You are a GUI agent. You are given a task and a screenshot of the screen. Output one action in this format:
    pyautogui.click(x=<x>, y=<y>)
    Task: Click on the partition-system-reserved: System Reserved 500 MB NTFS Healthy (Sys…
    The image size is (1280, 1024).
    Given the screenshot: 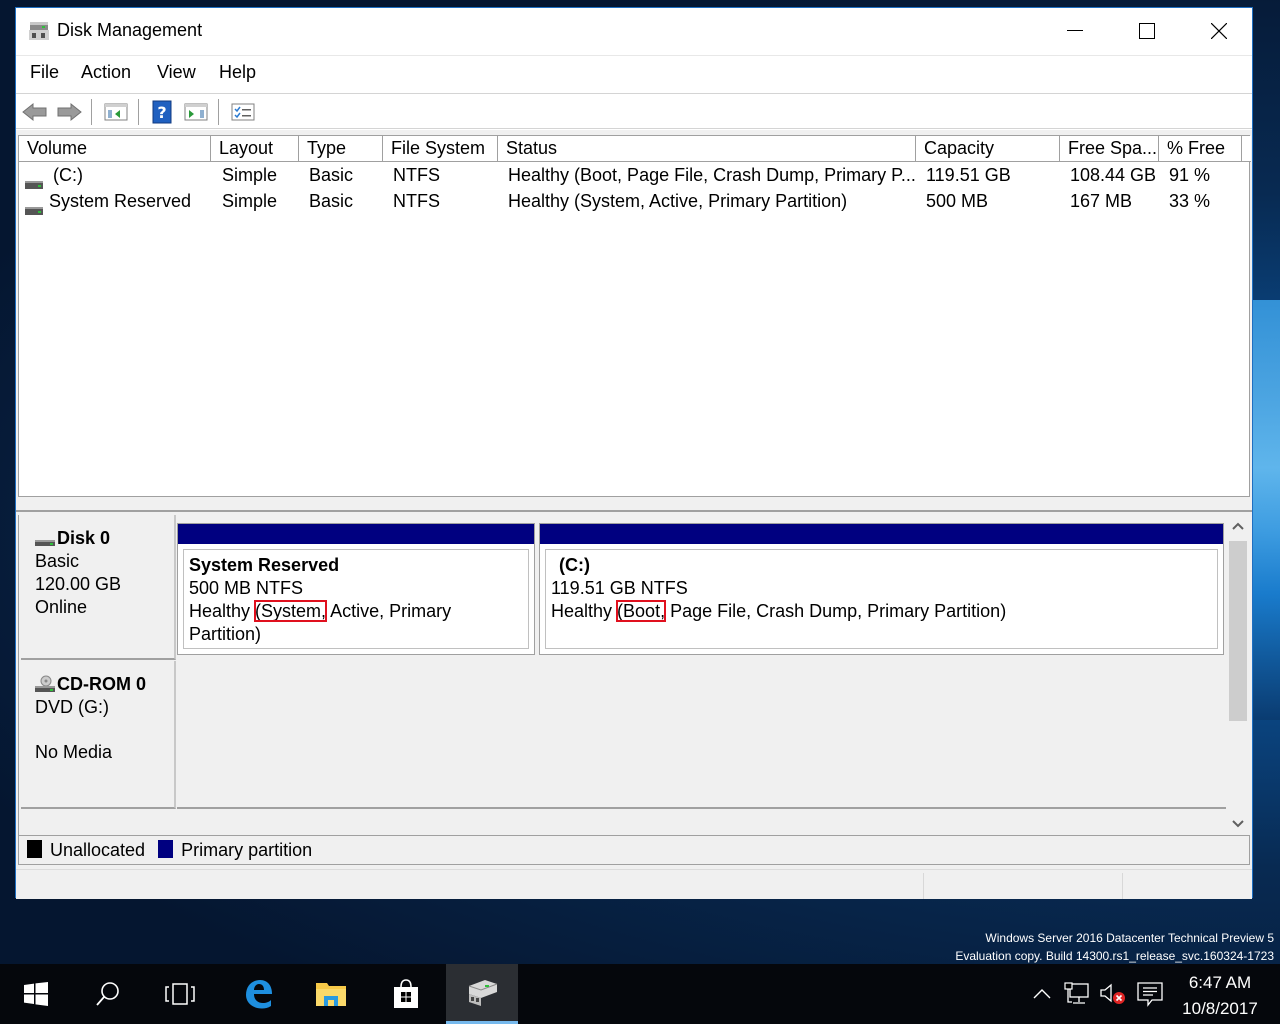 What is the action you would take?
    pyautogui.click(x=356, y=589)
    